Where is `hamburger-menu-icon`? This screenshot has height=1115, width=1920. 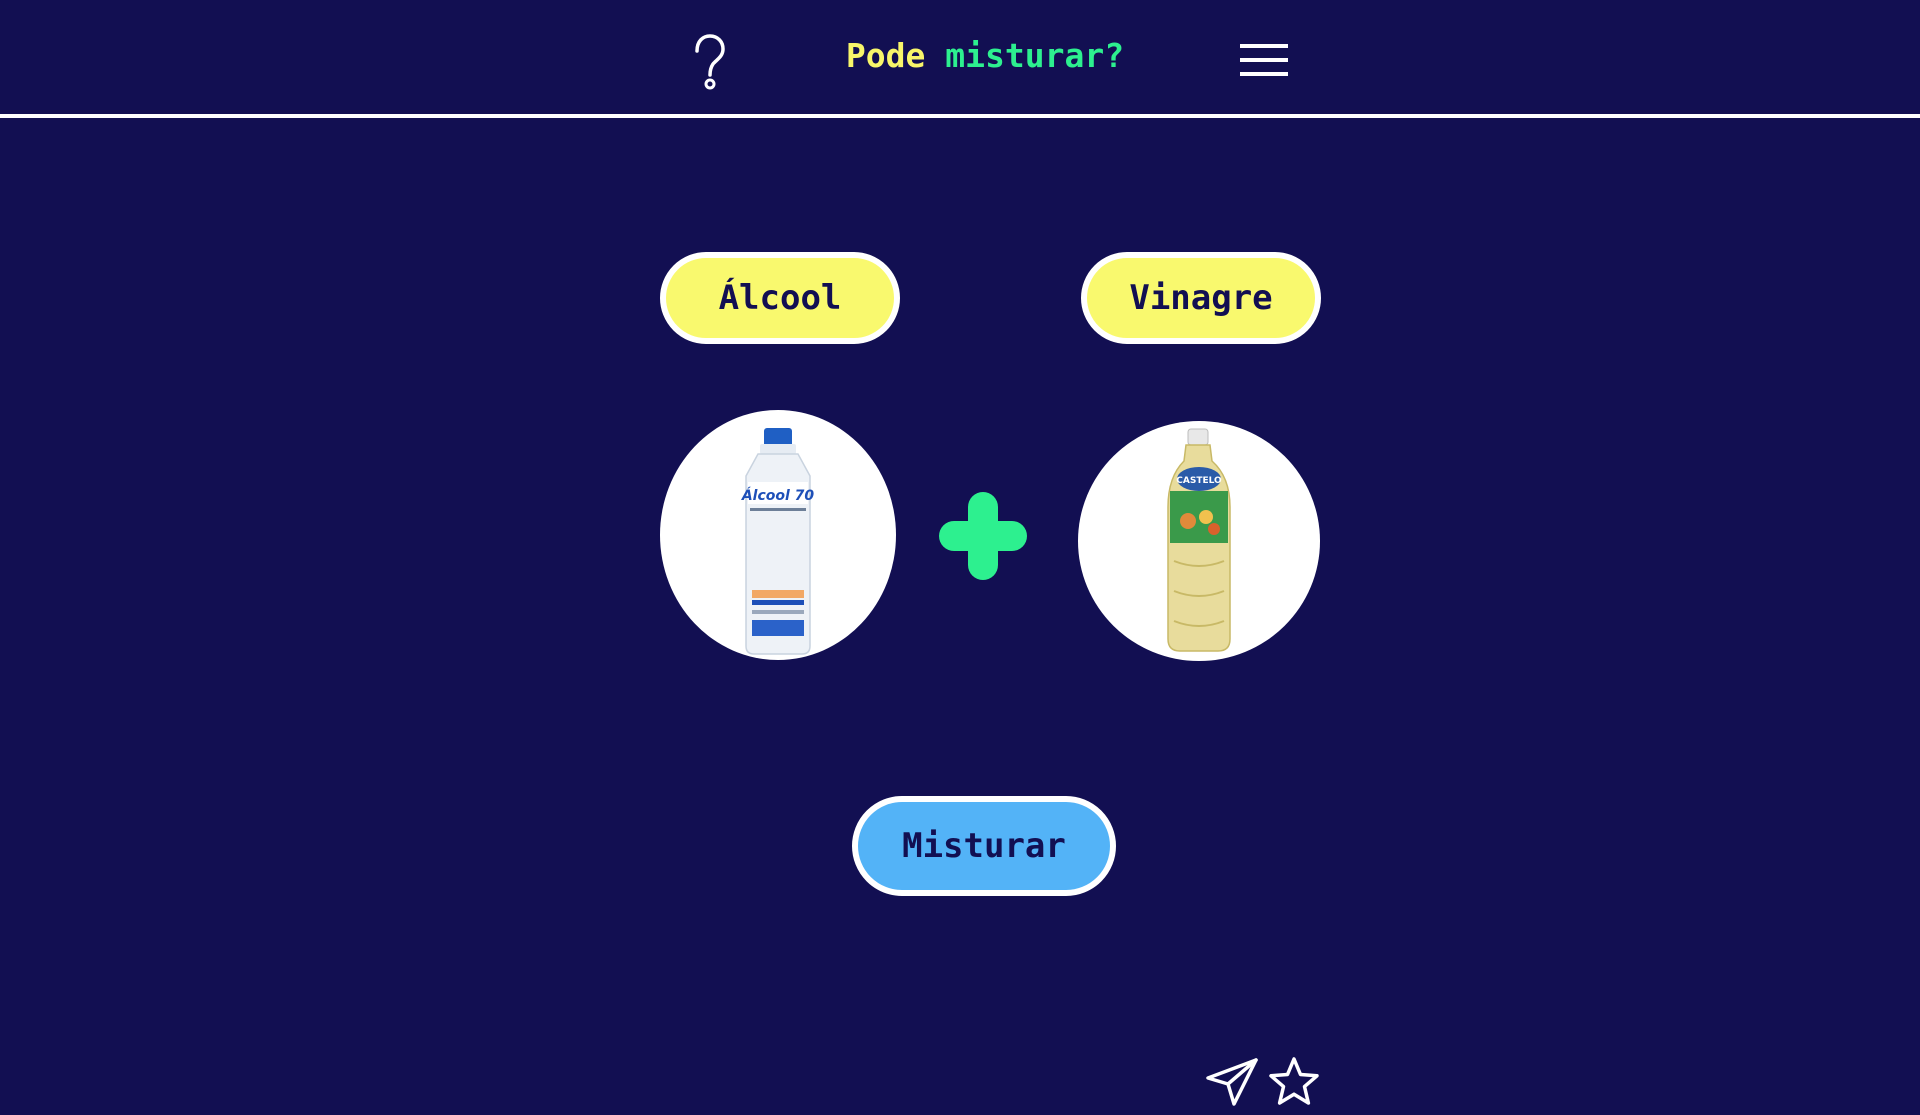 hamburger-menu-icon is located at coordinates (1264, 60).